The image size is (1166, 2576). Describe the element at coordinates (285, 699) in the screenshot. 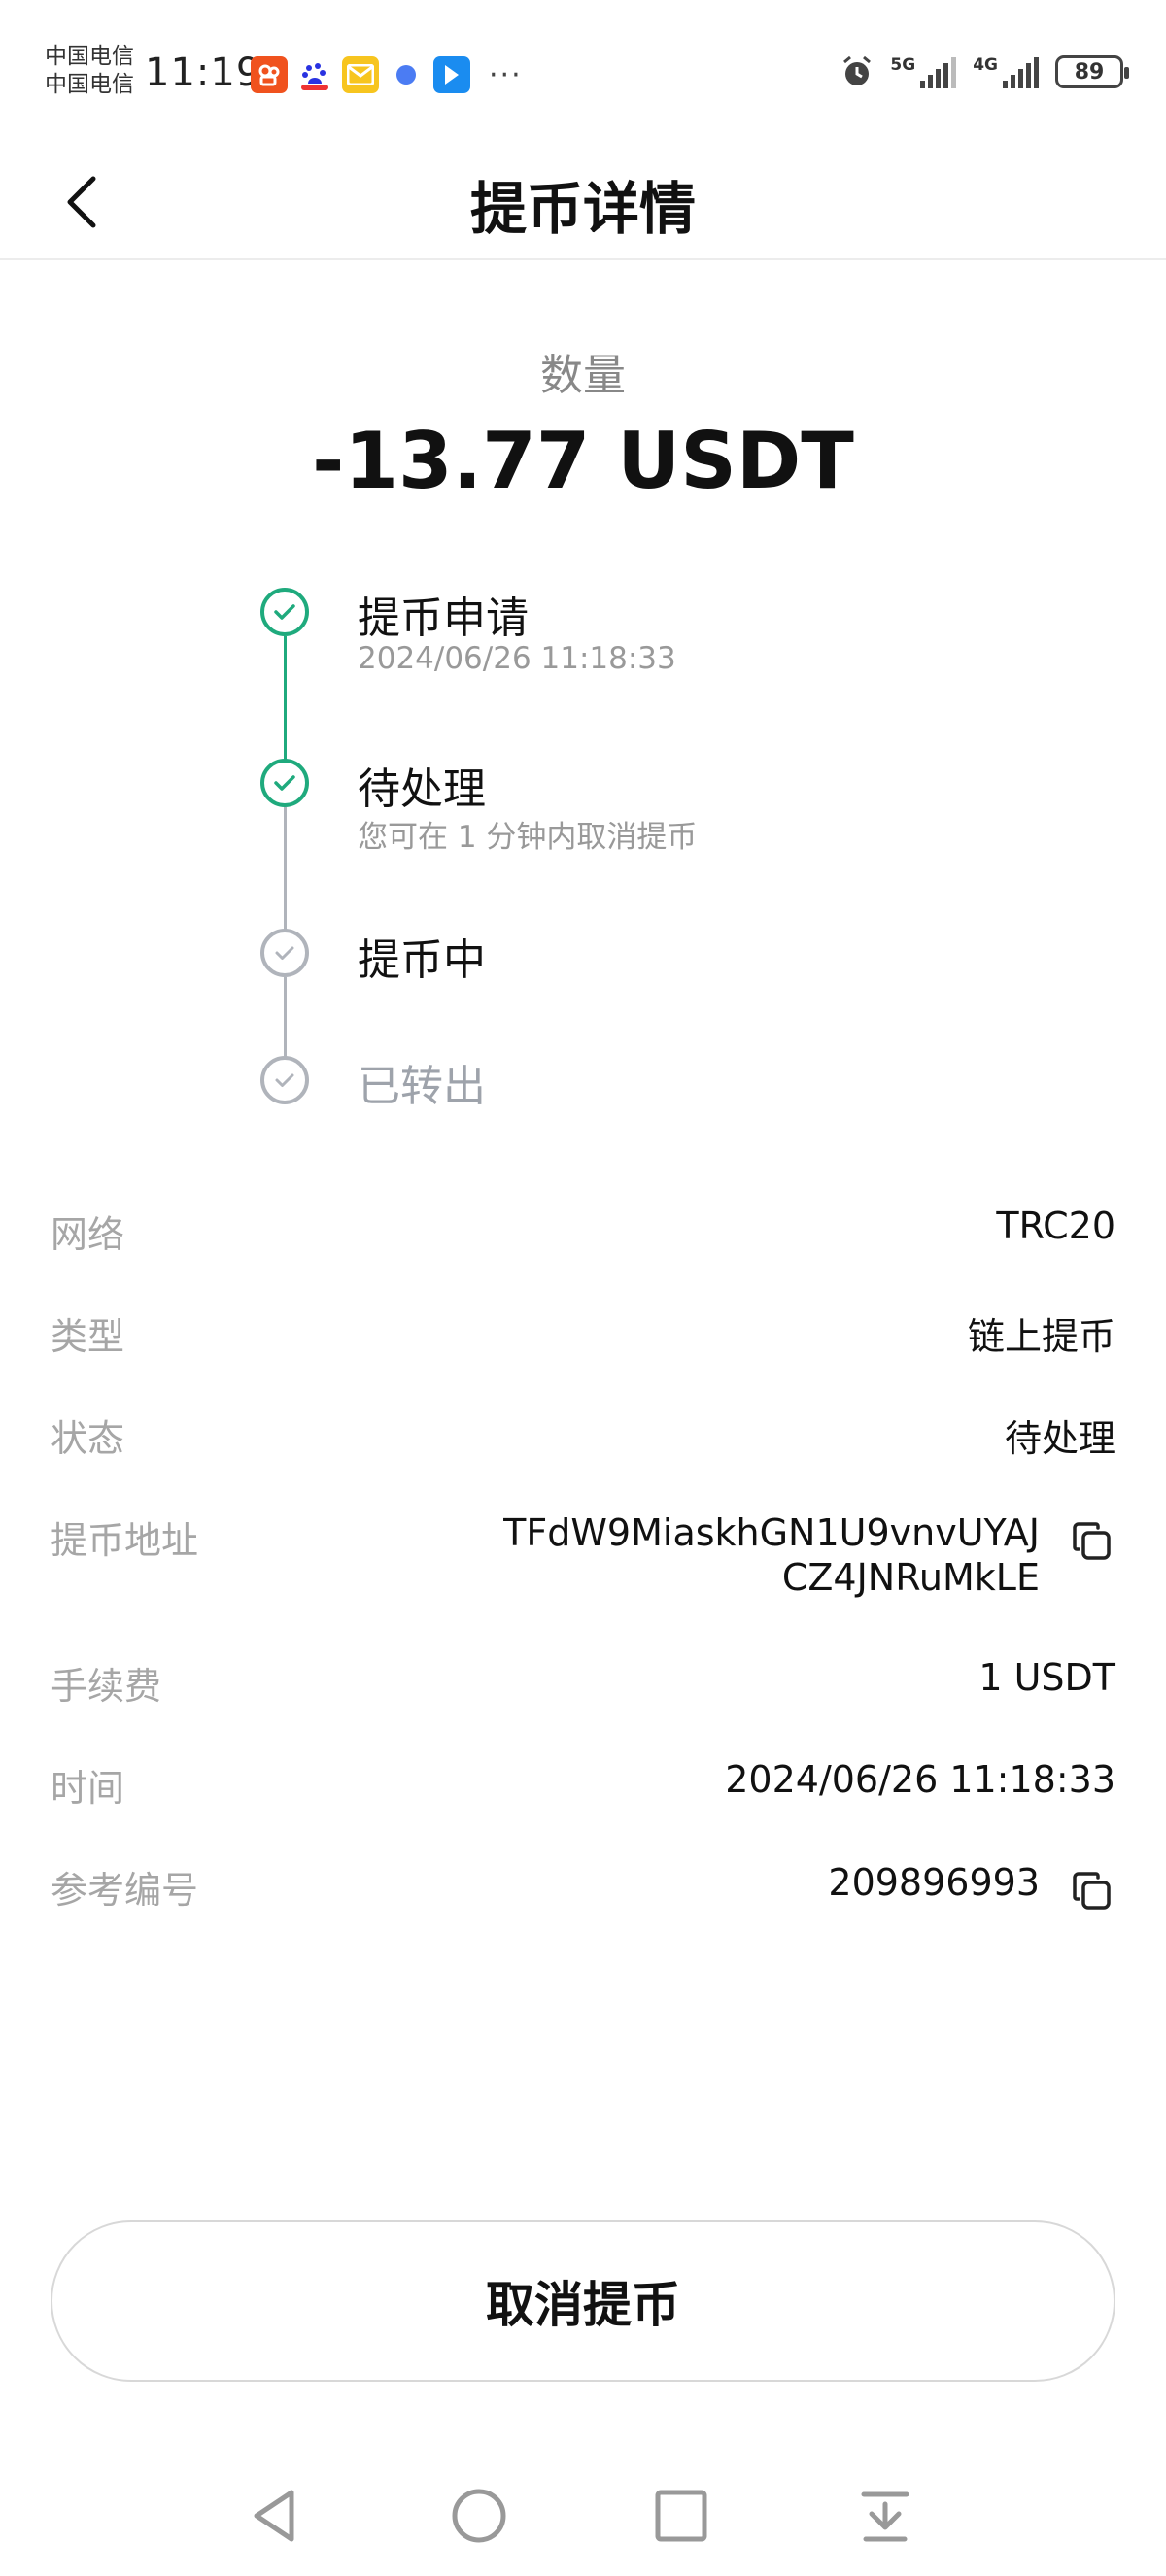

I see `timeline-connector-done` at that location.